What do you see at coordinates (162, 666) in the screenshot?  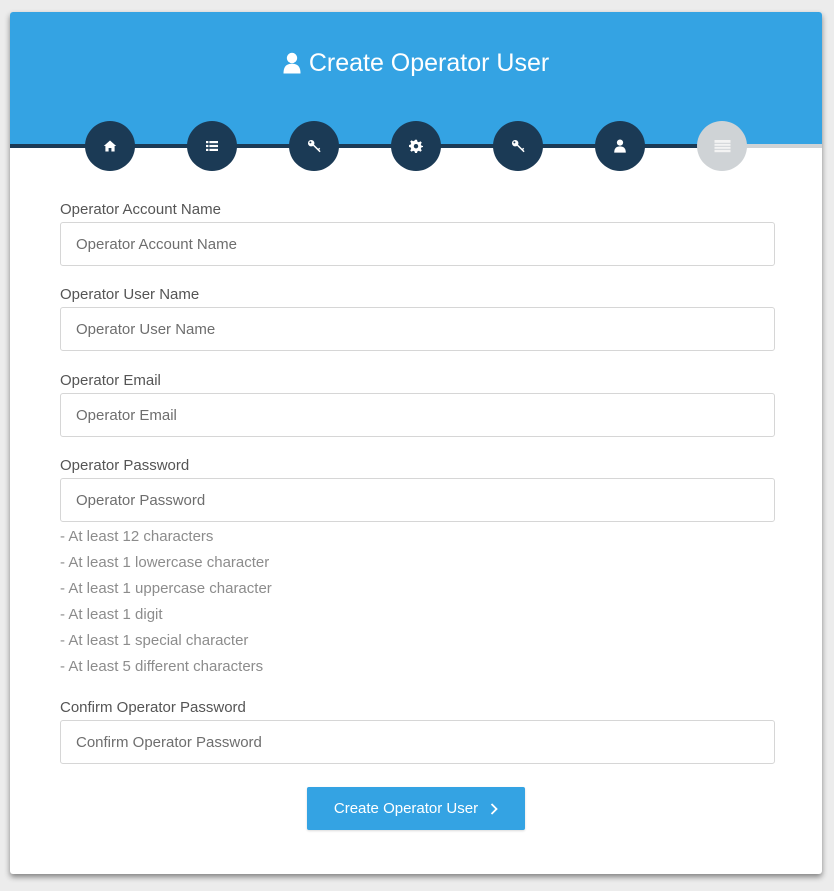 I see `password-rule: - At least 5 different characters` at bounding box center [162, 666].